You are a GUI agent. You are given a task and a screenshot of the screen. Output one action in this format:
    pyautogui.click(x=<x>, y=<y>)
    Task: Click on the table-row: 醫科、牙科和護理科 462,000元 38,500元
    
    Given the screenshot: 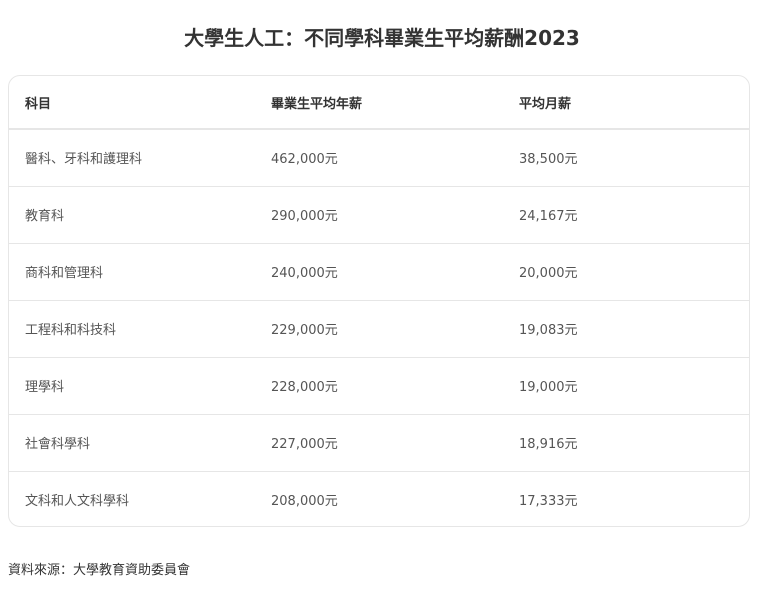 What is the action you would take?
    pyautogui.click(x=379, y=158)
    